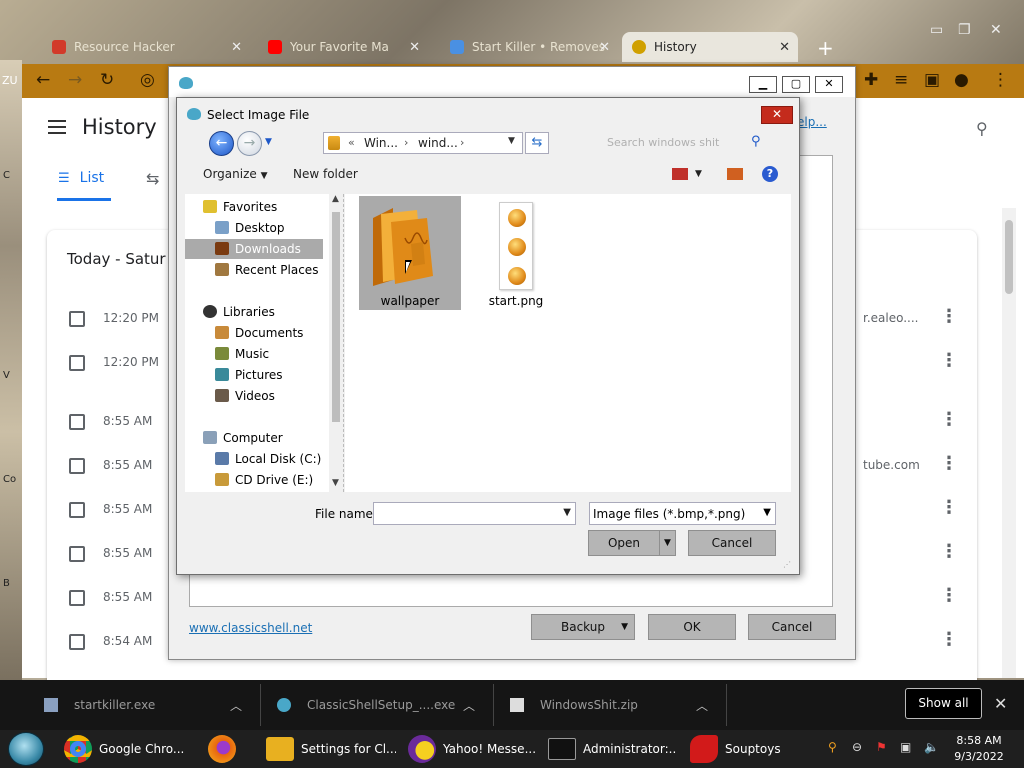 The image size is (1024, 768). Describe the element at coordinates (932, 80) in the screenshot. I see `side-panel-icon: ▣` at that location.